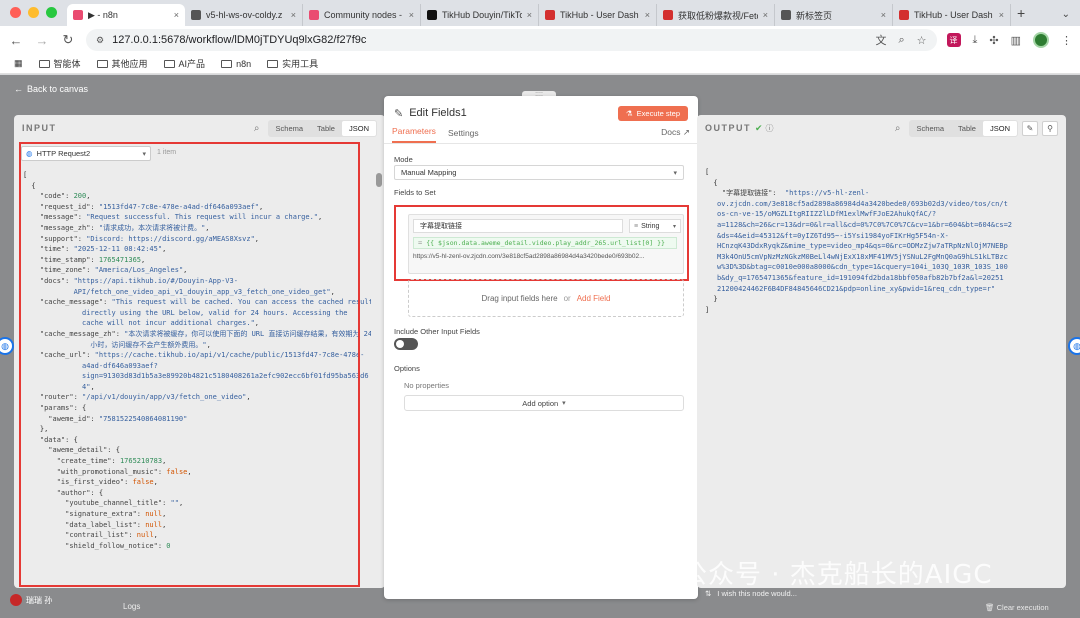 The height and width of the screenshot is (618, 1080). Describe the element at coordinates (463, 135) in the screenshot. I see `tab-settings: Settings` at that location.